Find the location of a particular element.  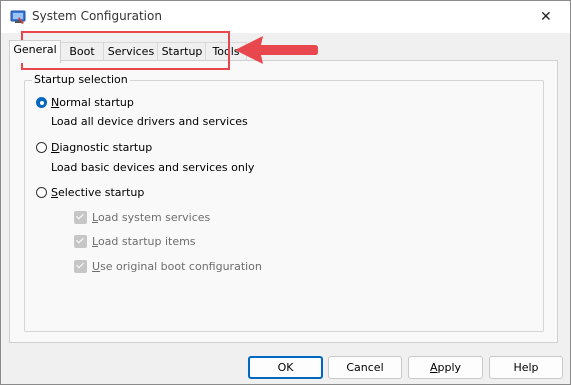

use-original-boot-config-checkbox is located at coordinates (80, 266).